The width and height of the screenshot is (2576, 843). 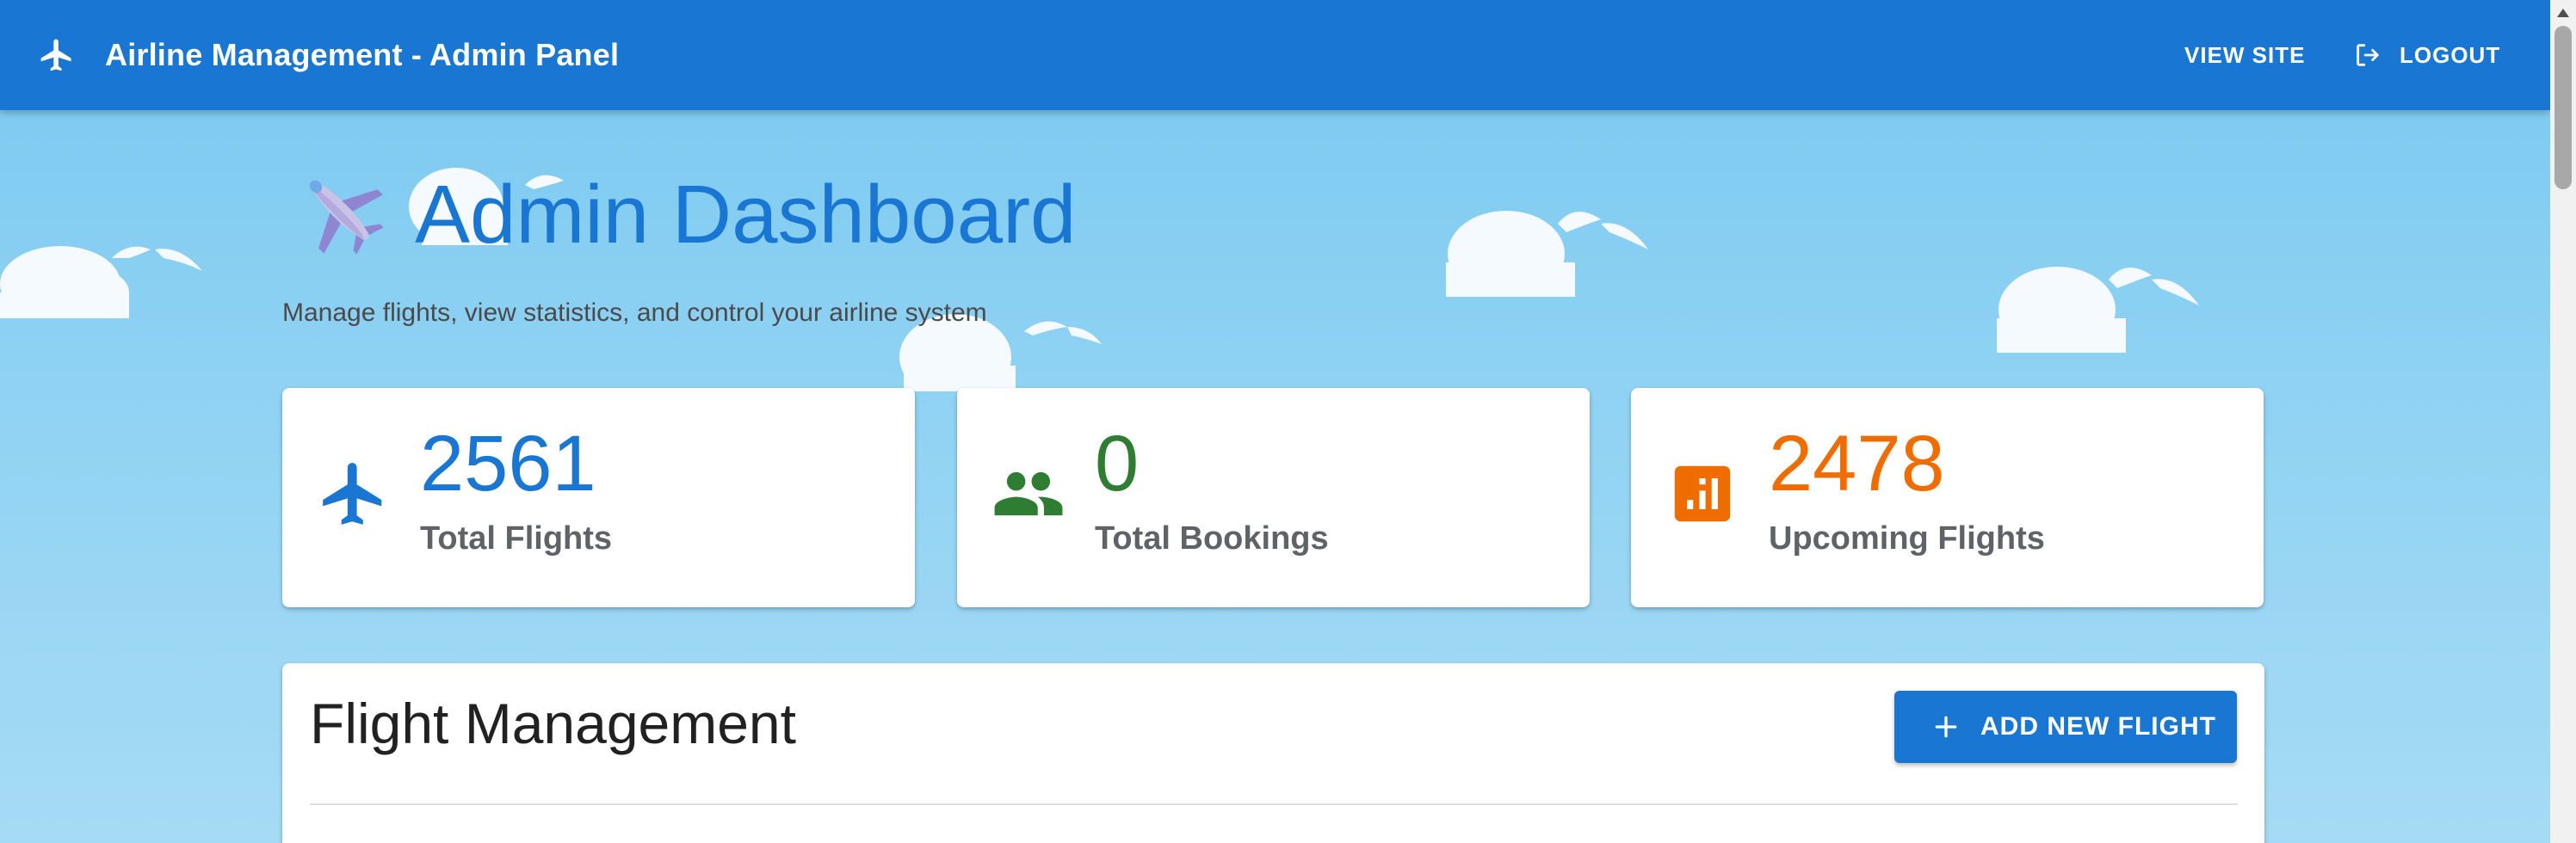 What do you see at coordinates (362, 54) in the screenshot?
I see `app-title: Airline Management - Admin Panel` at bounding box center [362, 54].